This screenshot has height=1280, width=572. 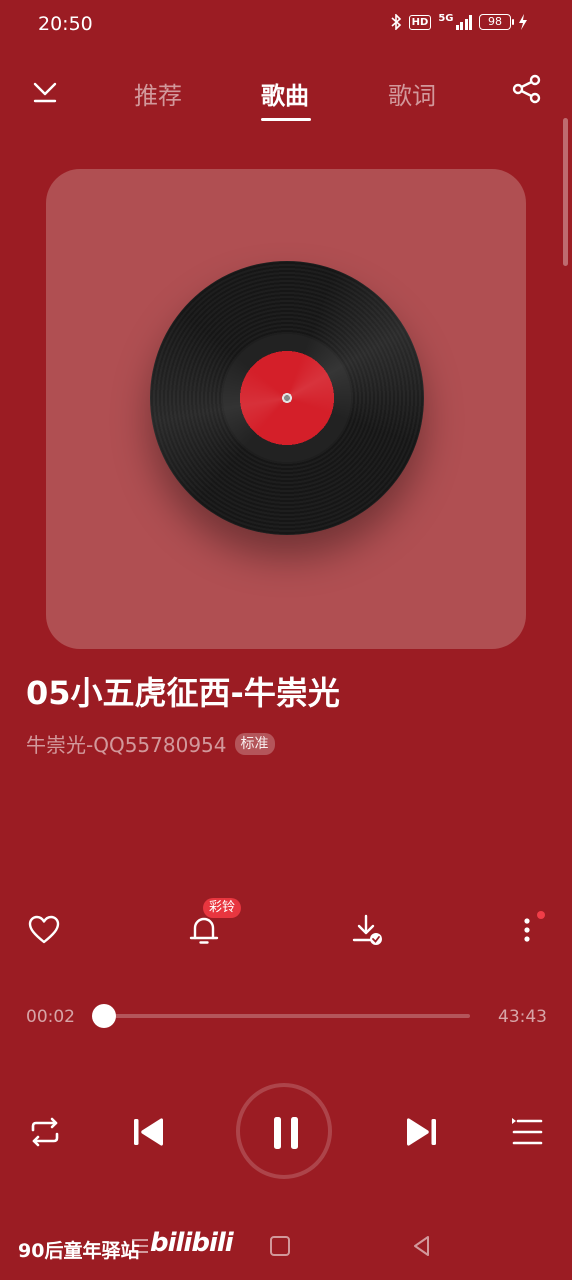 What do you see at coordinates (287, 1016) in the screenshot?
I see `progress-track` at bounding box center [287, 1016].